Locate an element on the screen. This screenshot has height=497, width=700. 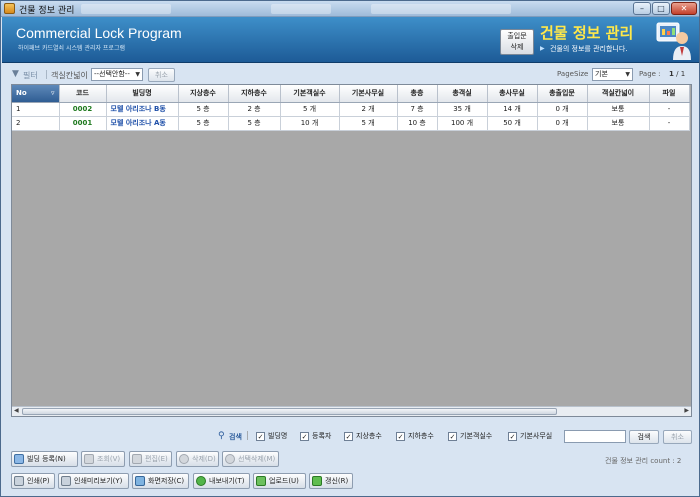
maximize-button: □ is located at coordinates (661, 8).